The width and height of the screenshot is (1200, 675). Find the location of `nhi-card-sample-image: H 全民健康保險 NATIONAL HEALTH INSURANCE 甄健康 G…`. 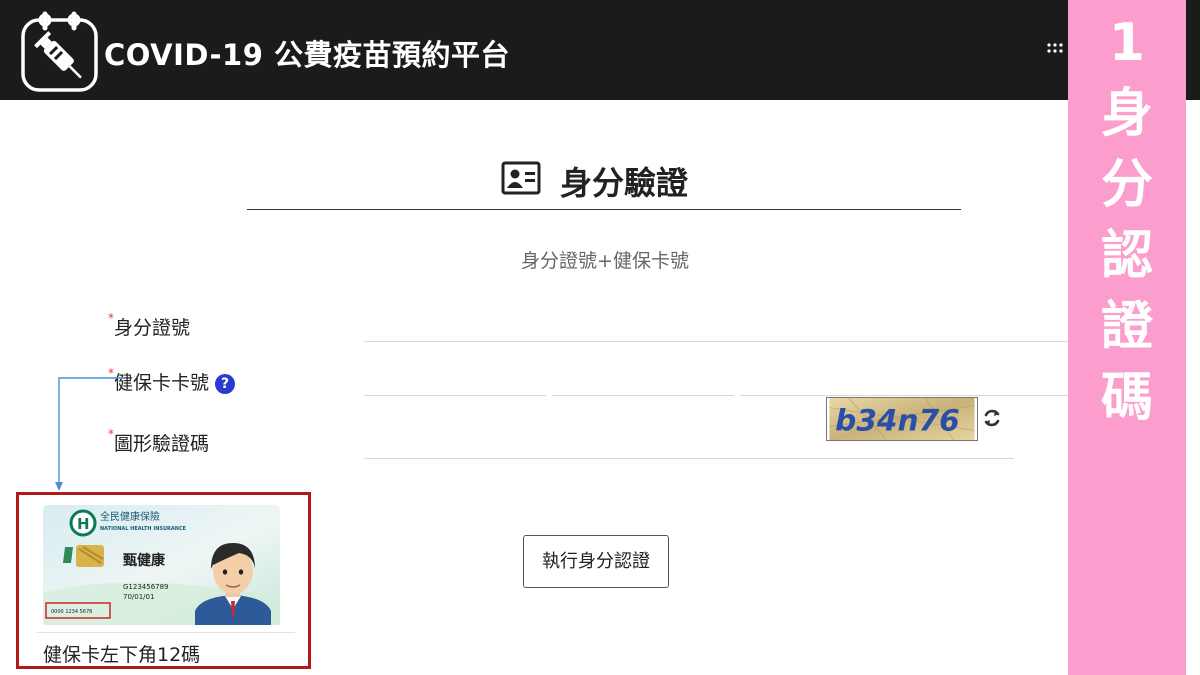

nhi-card-sample-image: H 全民健康保險 NATIONAL HEALTH INSURANCE 甄健康 G… is located at coordinates (161, 565).